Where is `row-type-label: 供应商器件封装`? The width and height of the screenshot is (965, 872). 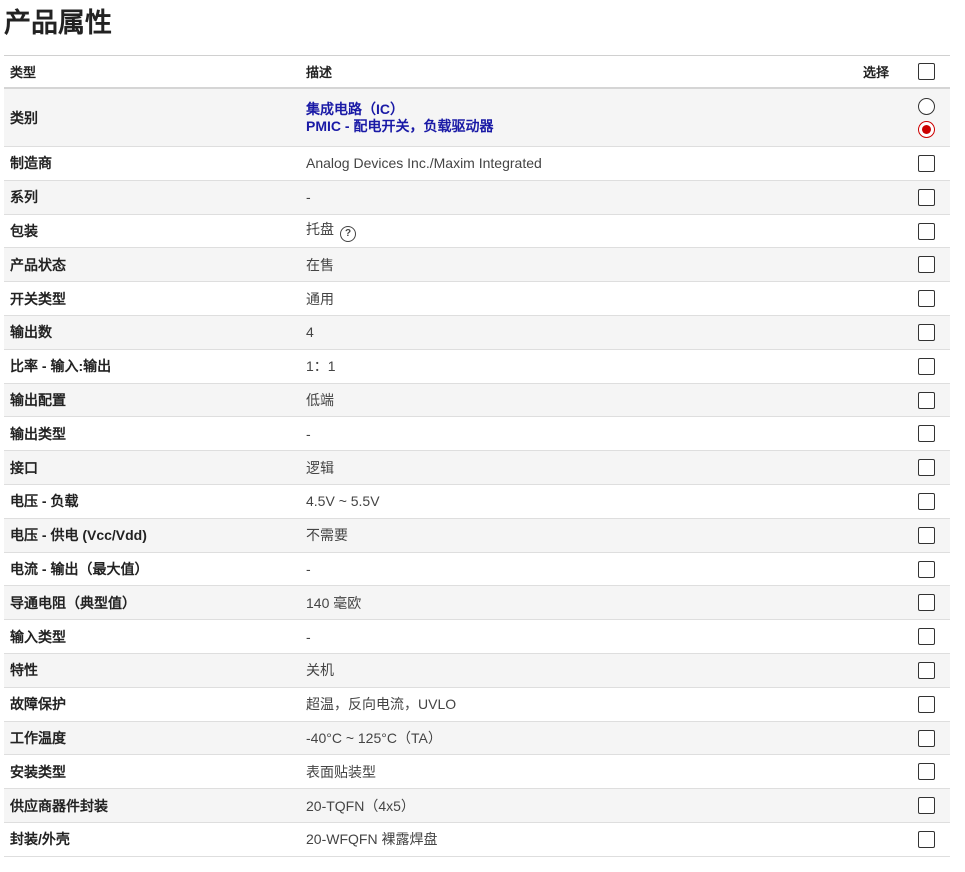
row-type-label: 供应商器件封装 is located at coordinates (59, 805).